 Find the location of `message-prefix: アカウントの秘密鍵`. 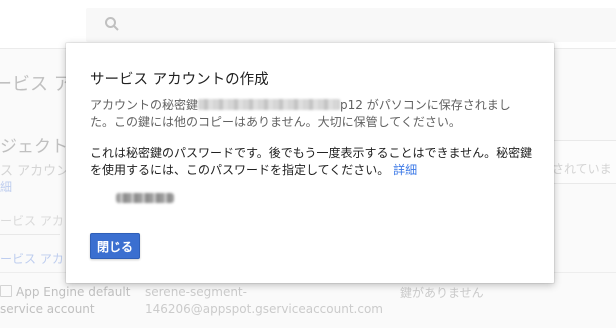

message-prefix: アカウントの秘密鍵 is located at coordinates (144, 105).